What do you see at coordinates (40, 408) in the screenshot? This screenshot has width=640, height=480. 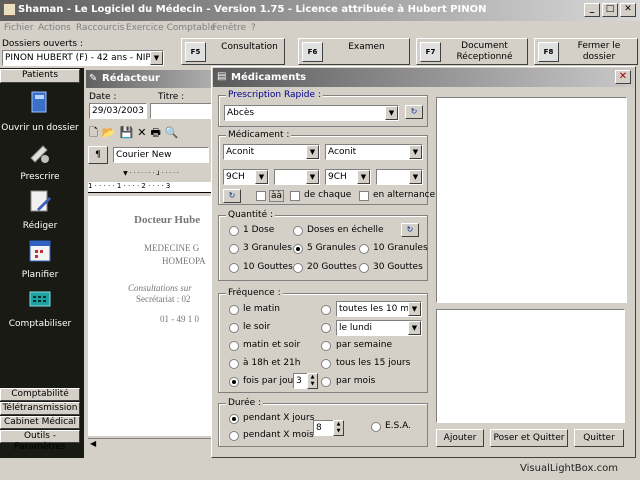 I see `sidebar-tab-teletransmission: Télétransmission` at bounding box center [40, 408].